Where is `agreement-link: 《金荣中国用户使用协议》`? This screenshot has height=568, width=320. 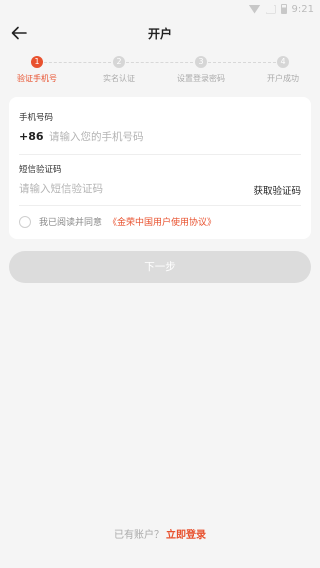 agreement-link: 《金荣中国用户使用协议》 is located at coordinates (162, 221).